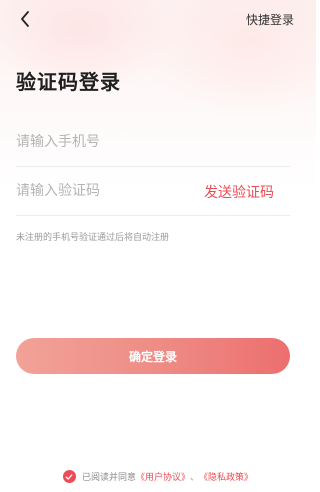 The width and height of the screenshot is (320, 492). What do you see at coordinates (158, 20) in the screenshot?
I see `top-bar: 快捷登录` at bounding box center [158, 20].